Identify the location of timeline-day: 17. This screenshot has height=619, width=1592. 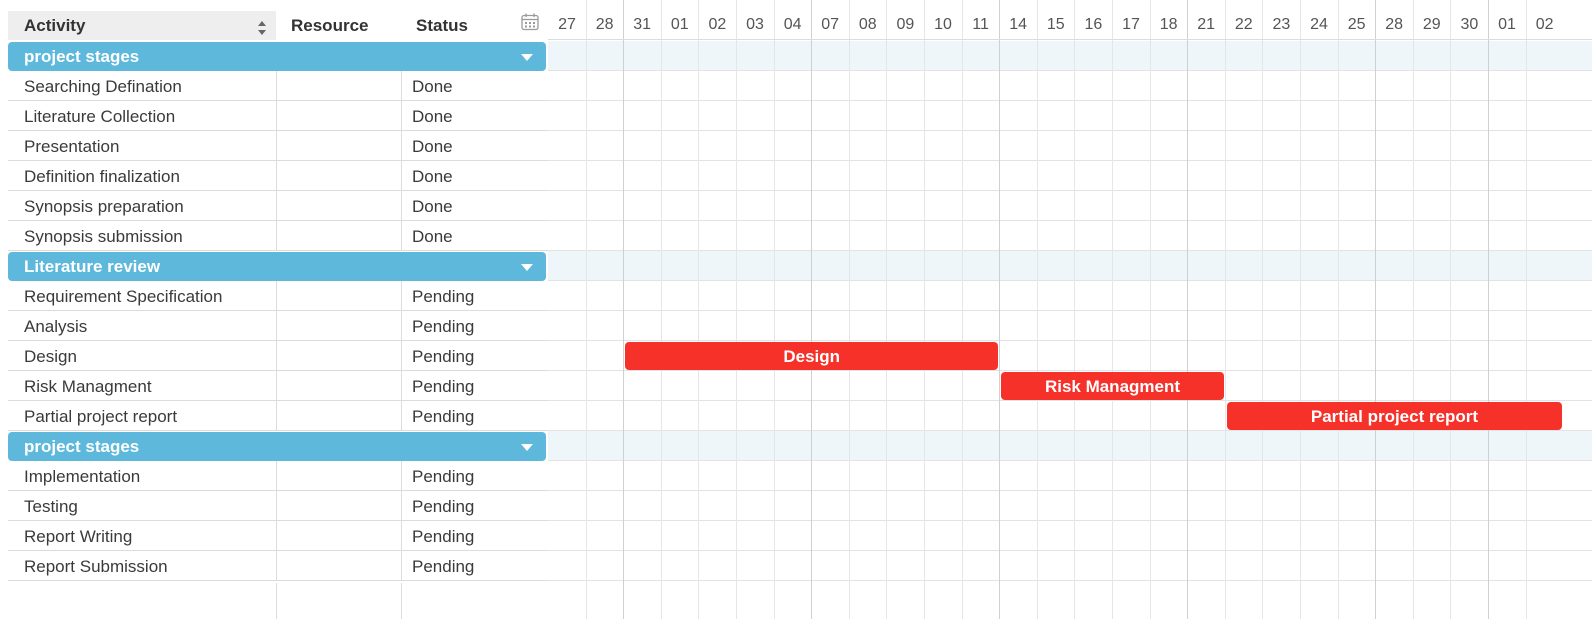
(1131, 24).